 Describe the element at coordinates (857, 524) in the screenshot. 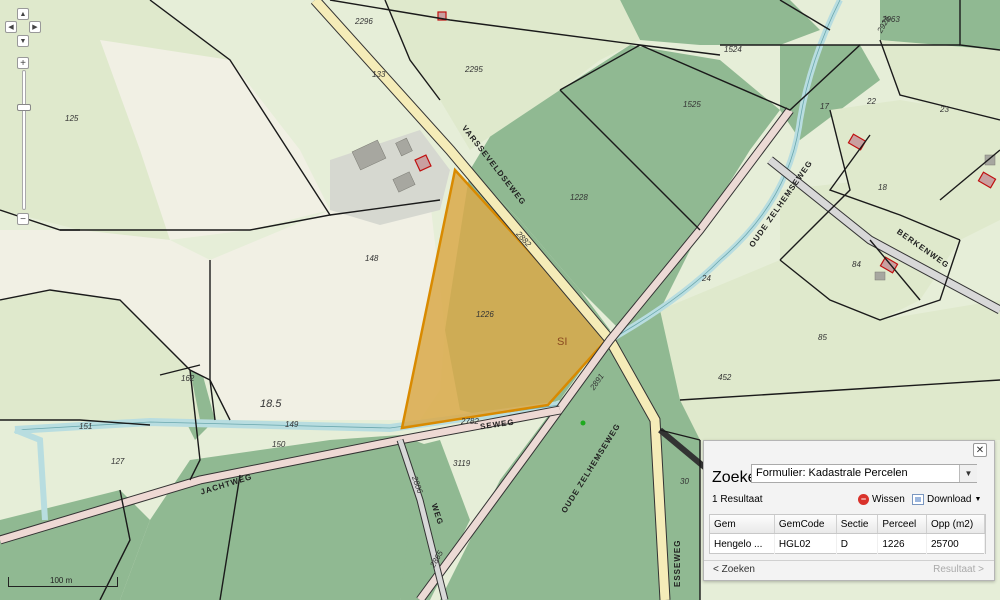

I see `column-header-sectie: Sectie` at that location.